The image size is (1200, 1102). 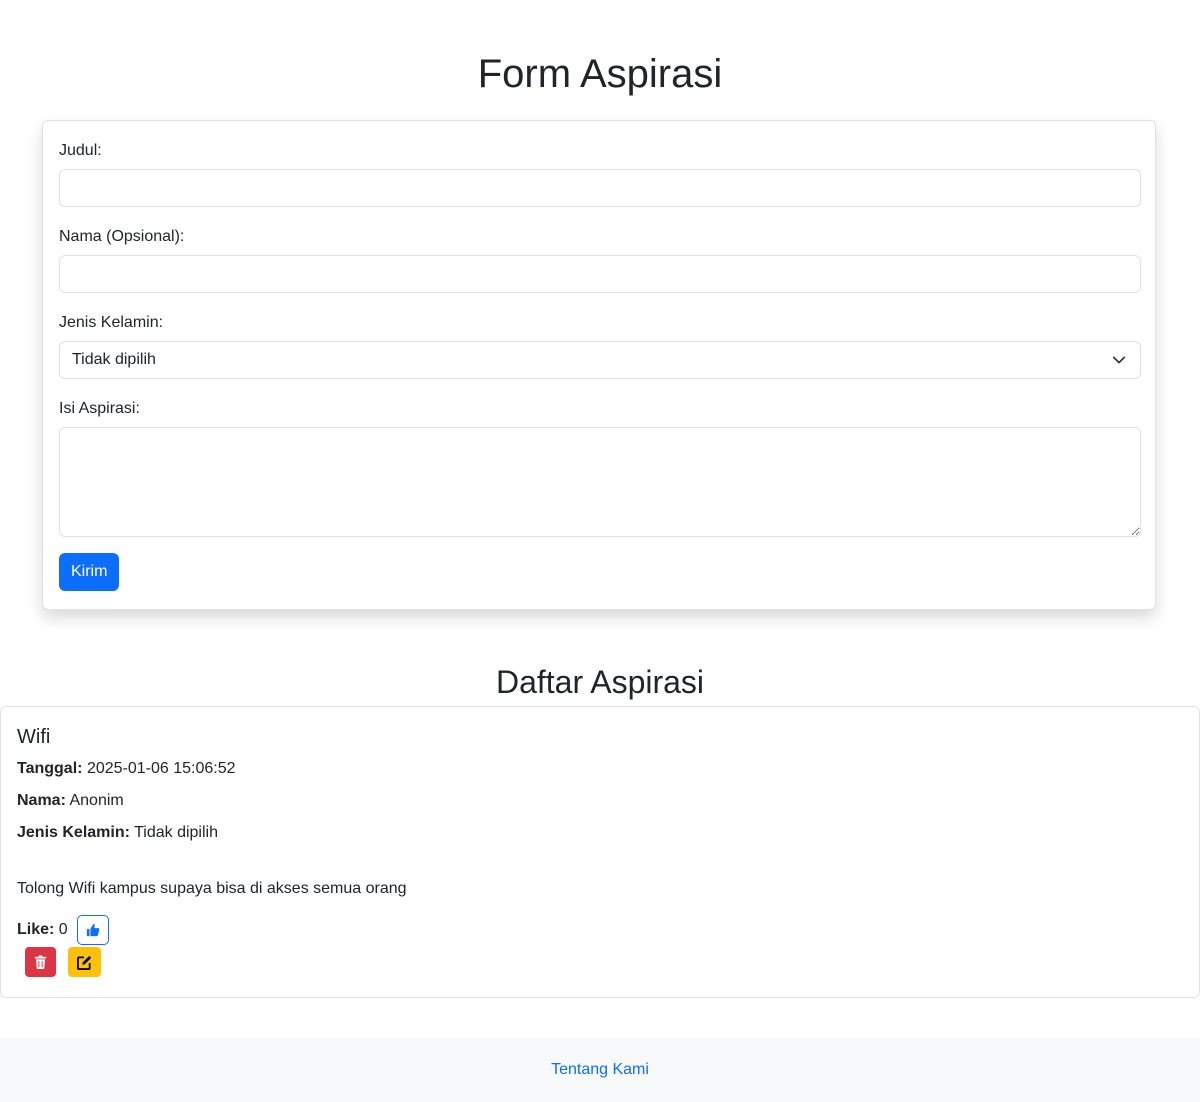 What do you see at coordinates (96, 800) in the screenshot?
I see `nama-value: Anonim` at bounding box center [96, 800].